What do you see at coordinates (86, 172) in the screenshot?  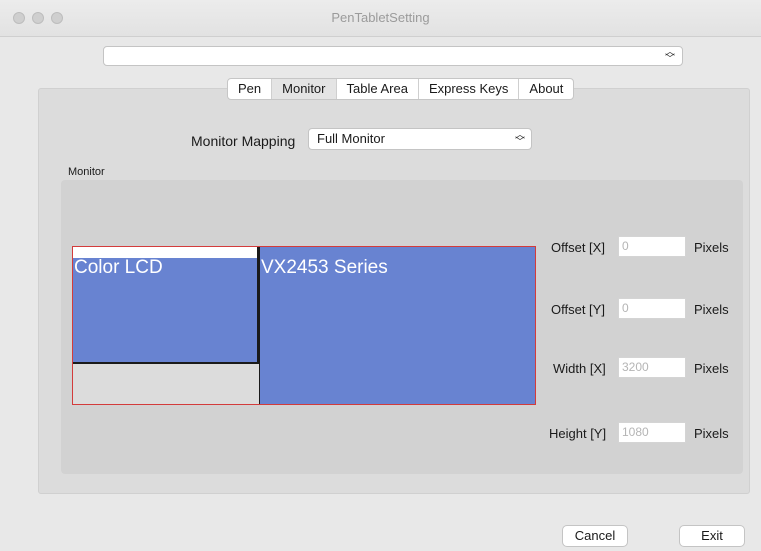 I see `monitor-group-label: Monitor` at bounding box center [86, 172].